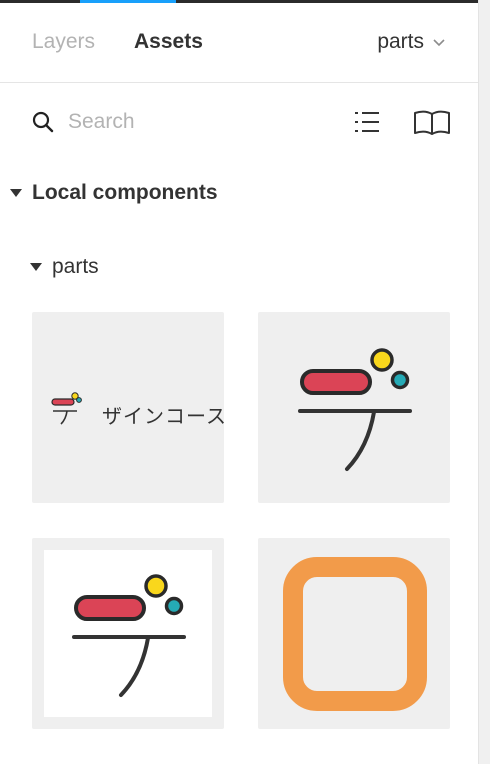  What do you see at coordinates (367, 124) in the screenshot?
I see `list-view-icon` at bounding box center [367, 124].